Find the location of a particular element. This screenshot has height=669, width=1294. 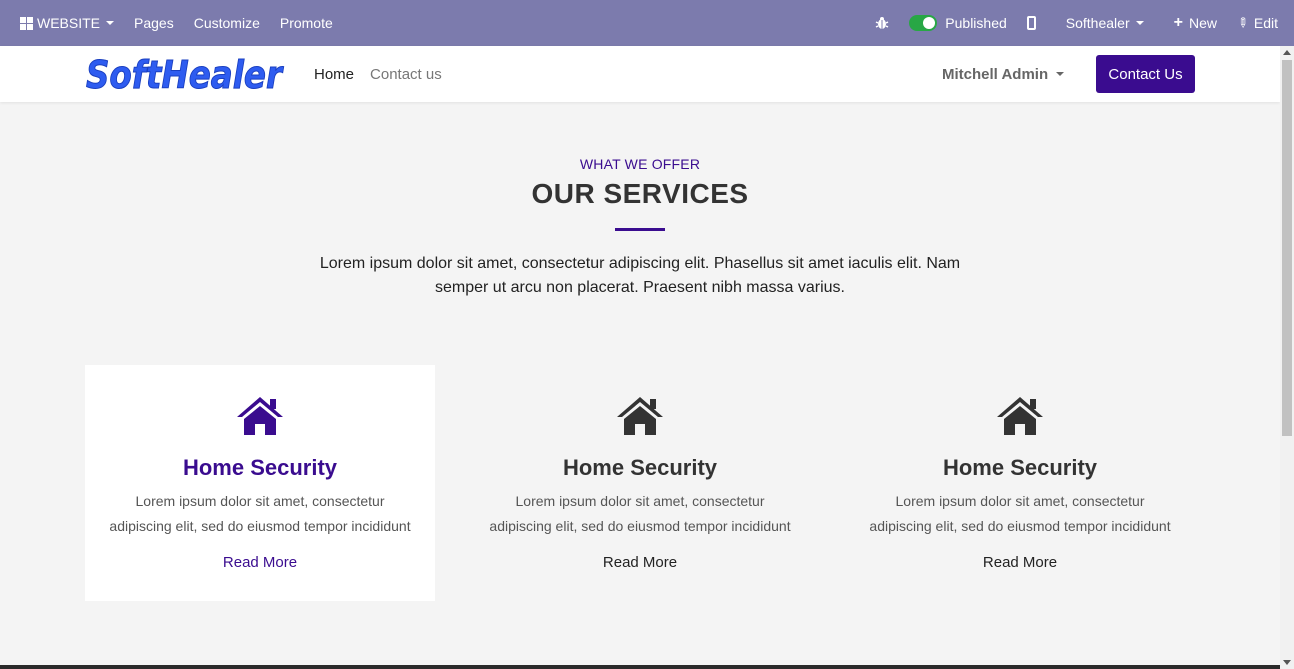

company-menu: Softhealer is located at coordinates (1100, 23).